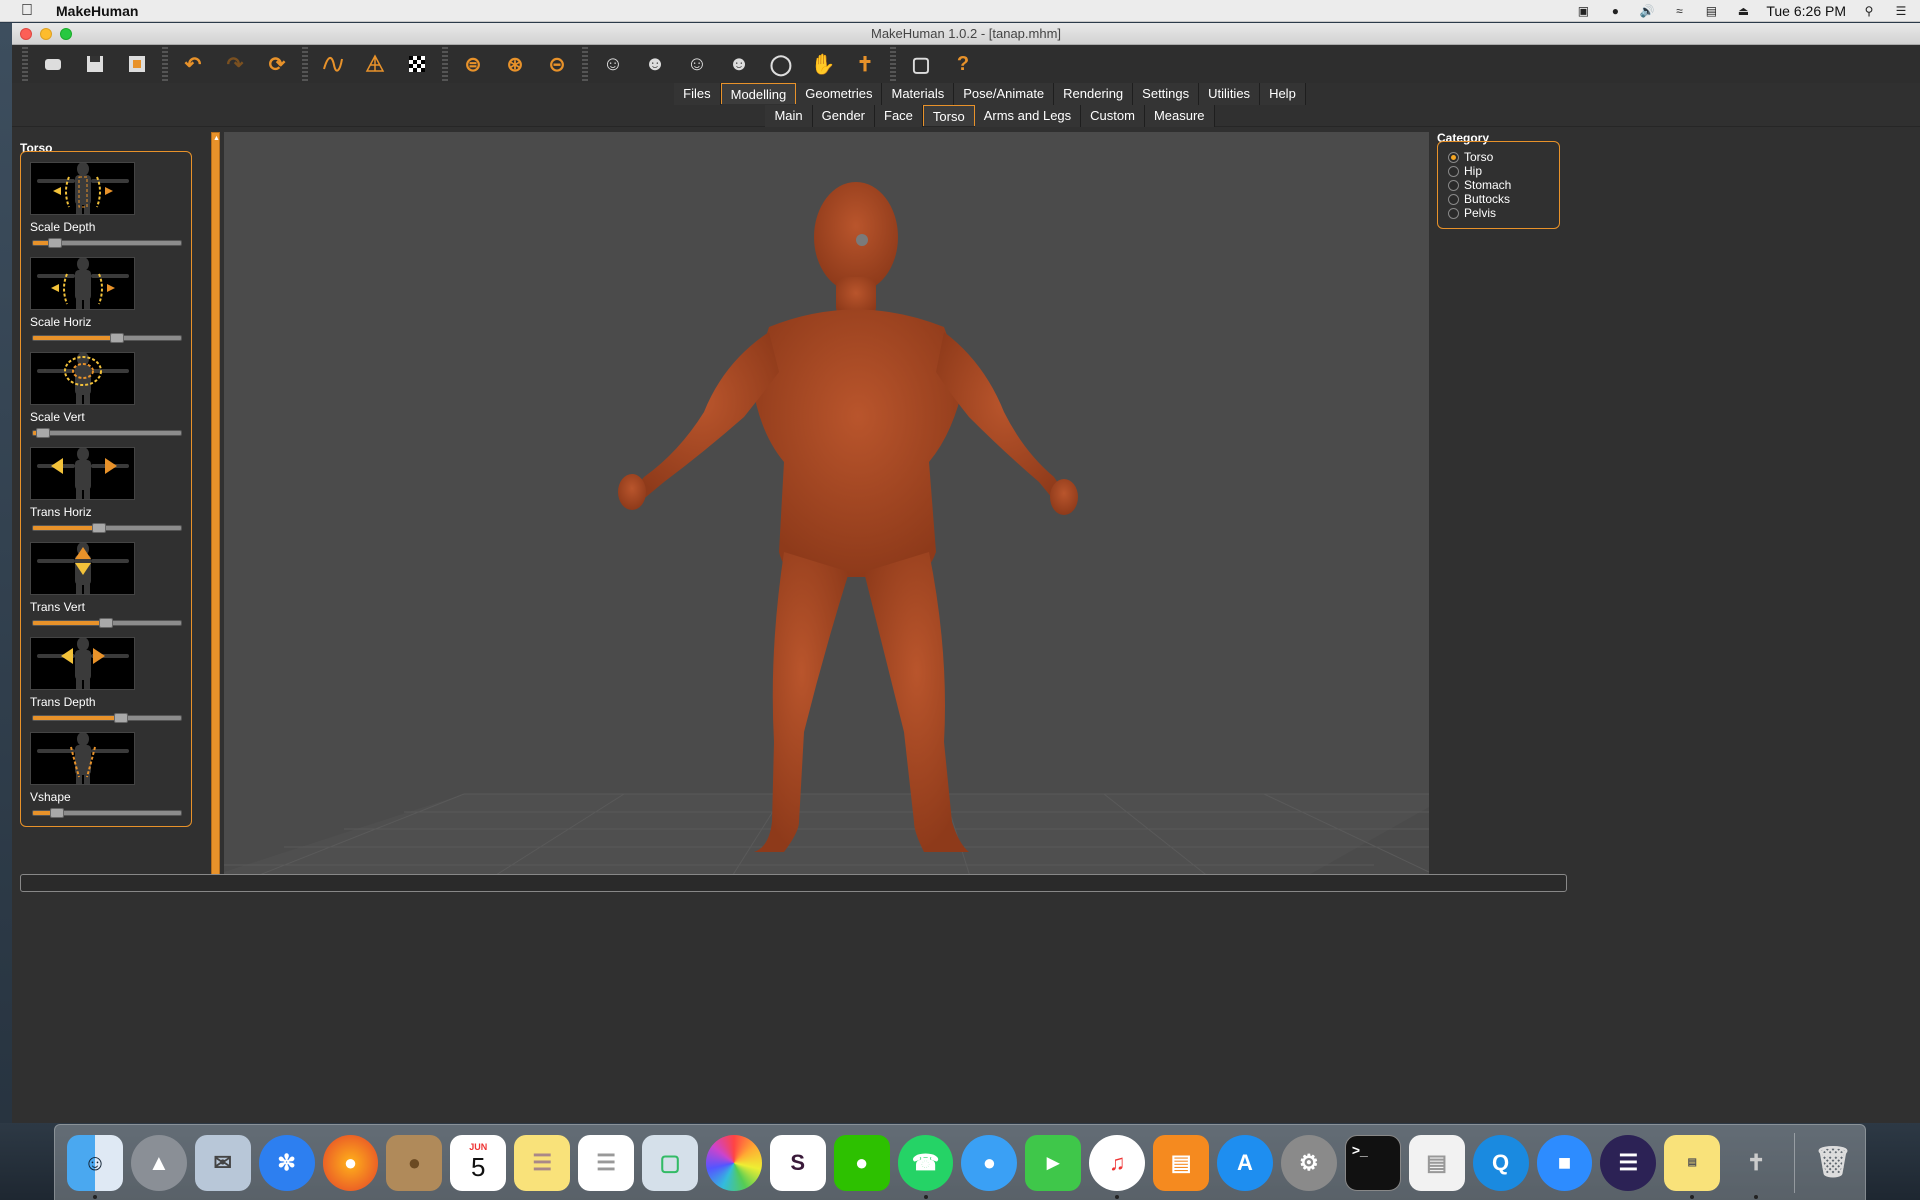 The height and width of the screenshot is (1200, 1920). I want to click on vshape-thumbnail, so click(82, 758).